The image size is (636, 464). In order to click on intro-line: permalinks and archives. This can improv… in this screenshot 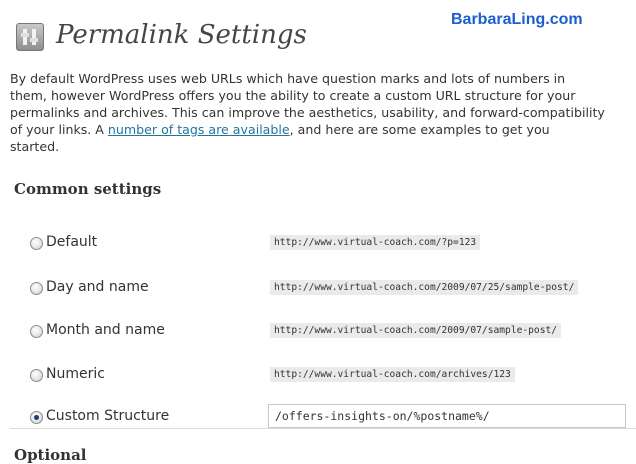, I will do `click(307, 112)`.